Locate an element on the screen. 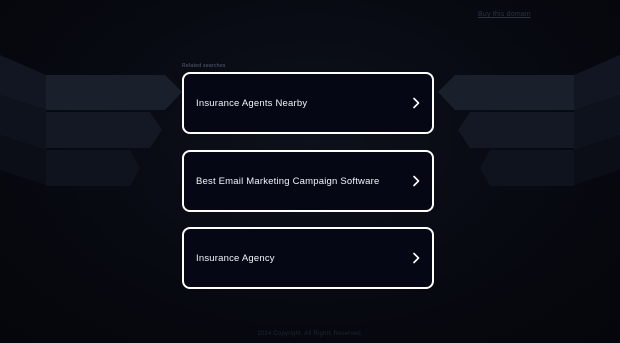  related-search-card: Insurance Agency is located at coordinates (308, 258).